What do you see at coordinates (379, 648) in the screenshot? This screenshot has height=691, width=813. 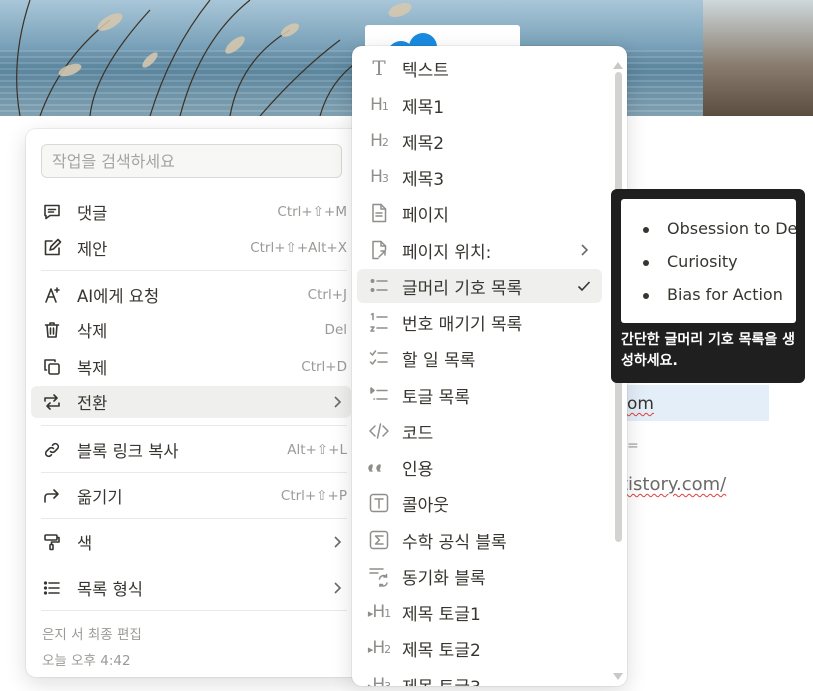 I see `toggle-heading2-icon: ▸H2` at bounding box center [379, 648].